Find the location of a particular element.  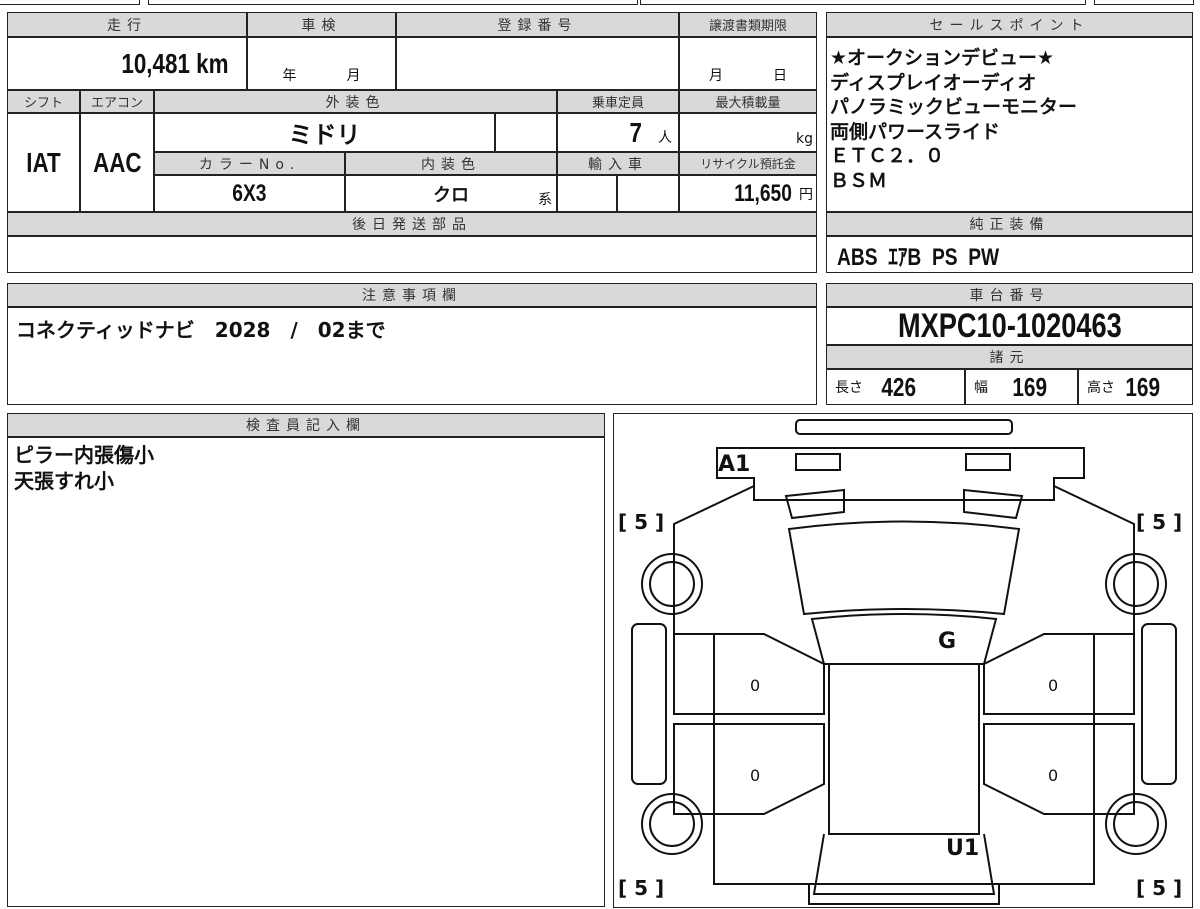

shift-value: IAT is located at coordinates (43, 162).